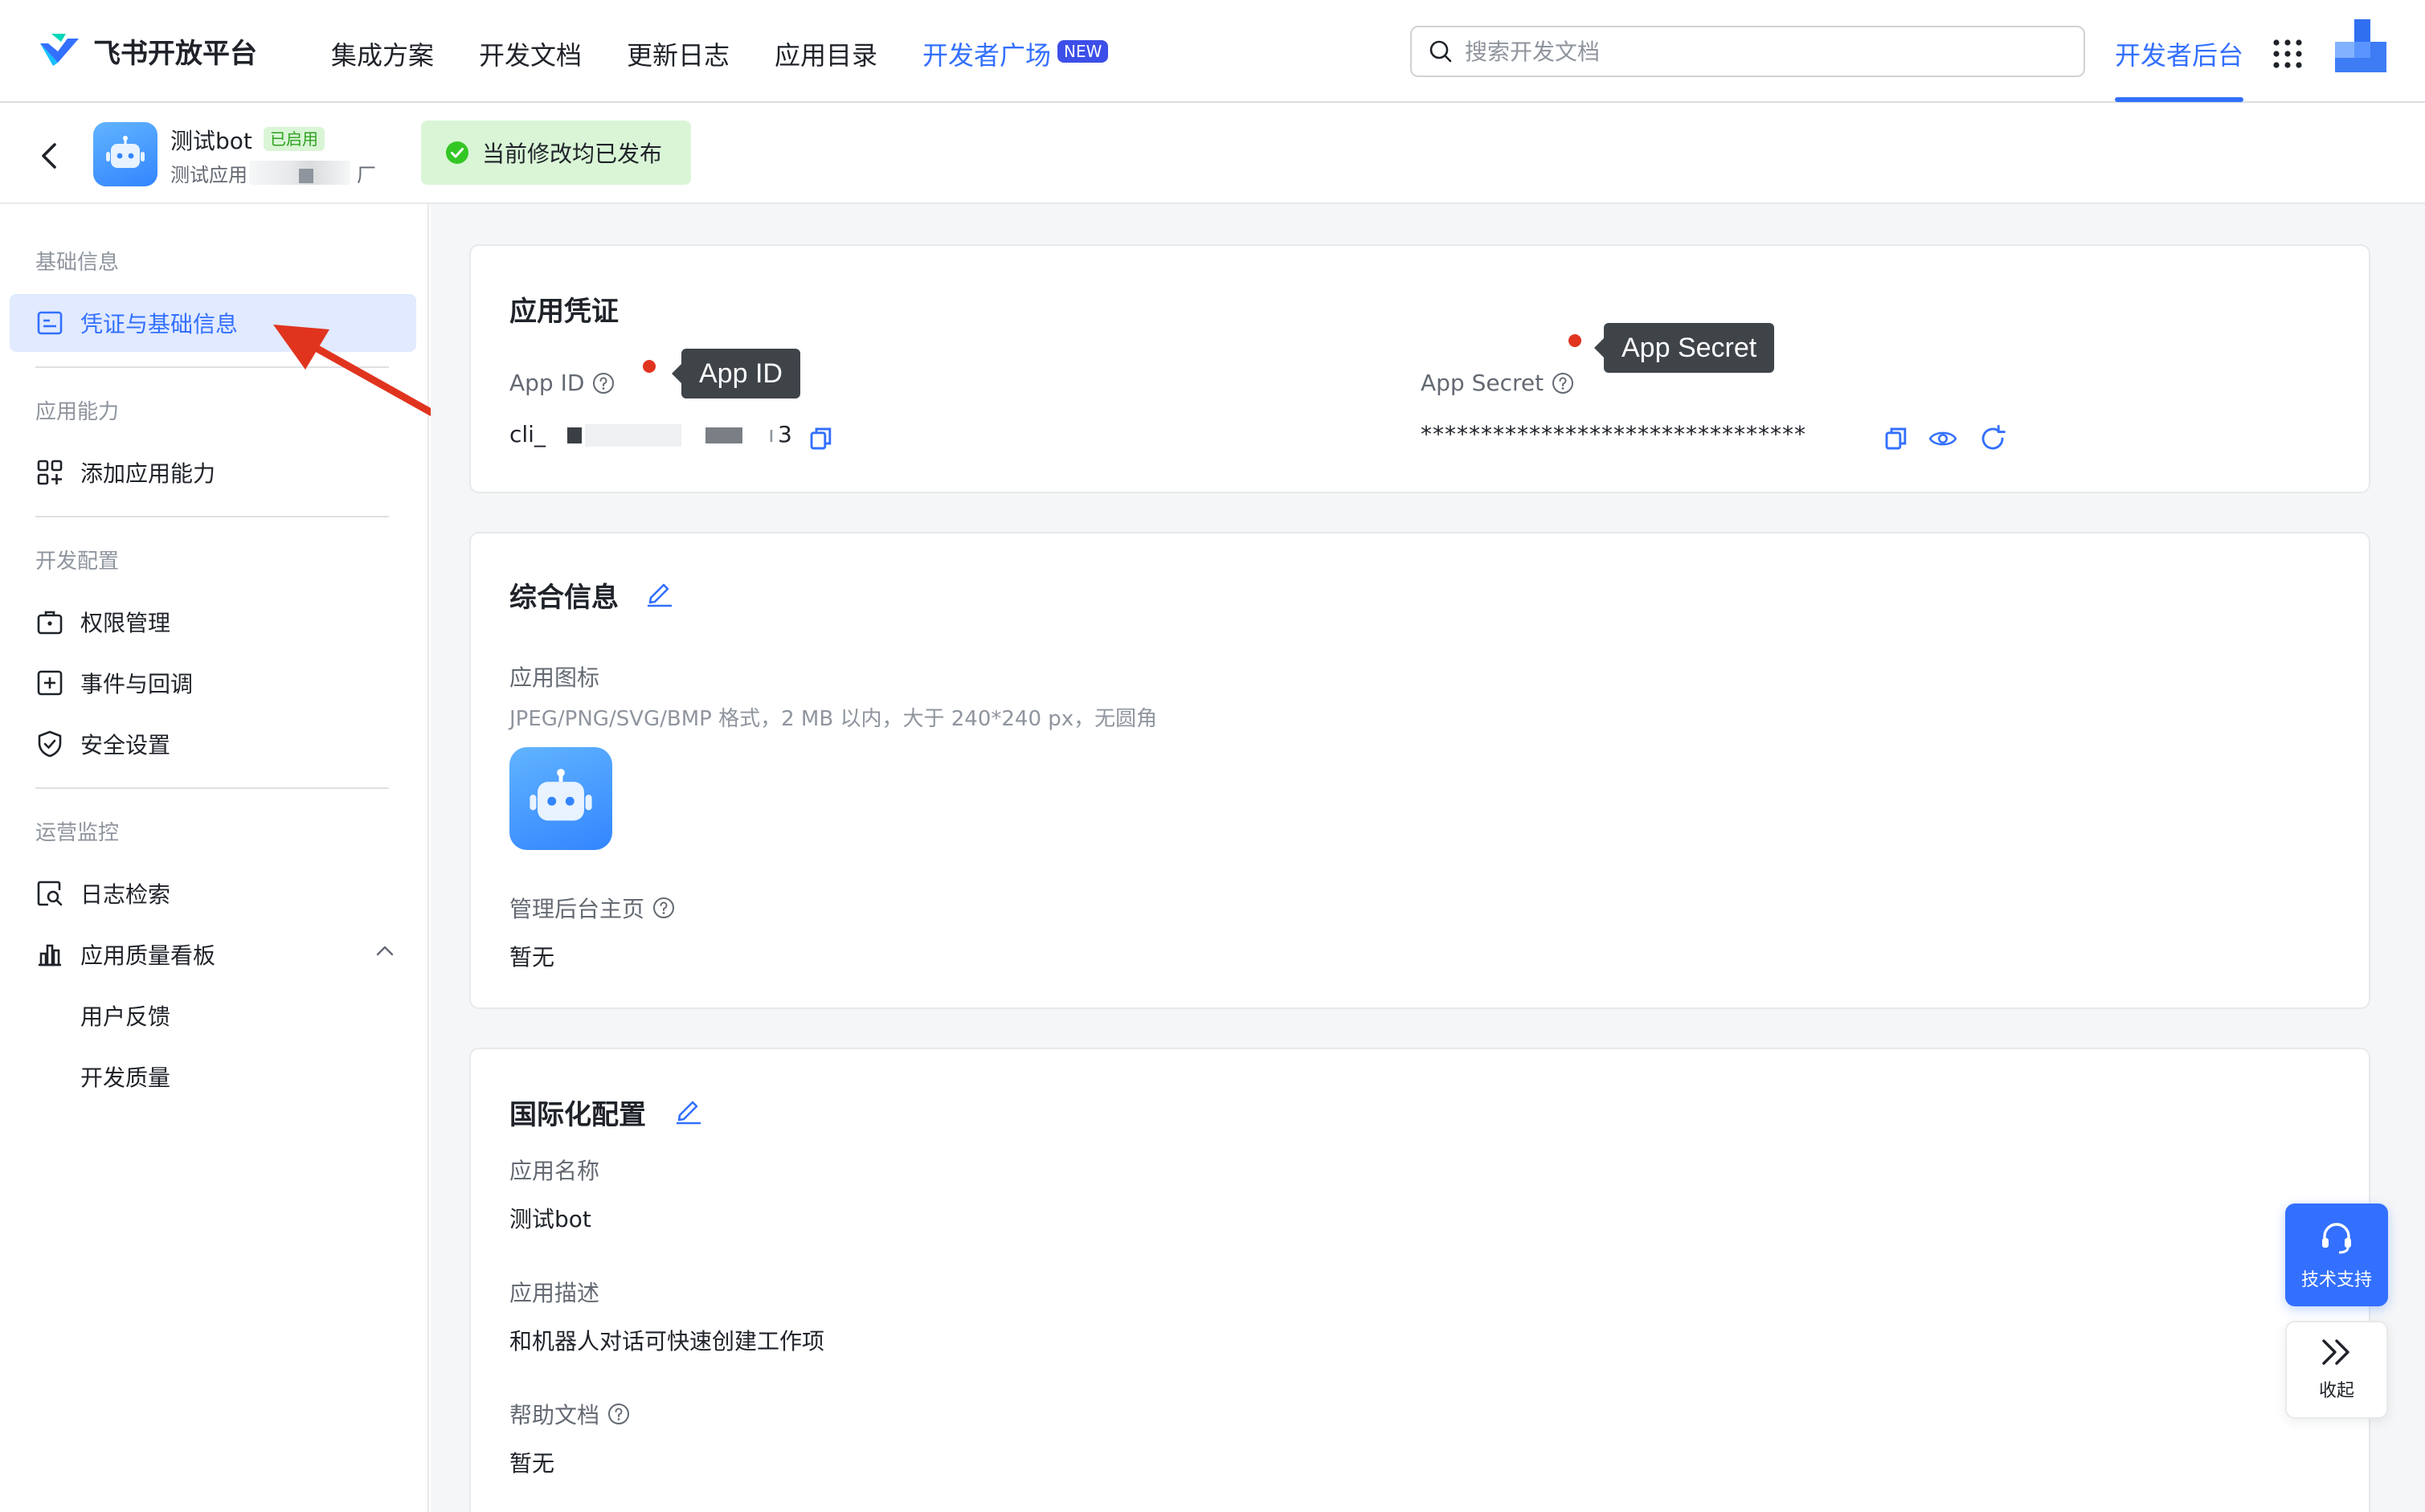 The width and height of the screenshot is (2425, 1512). What do you see at coordinates (148, 473) in the screenshot?
I see `sidebar-item-label: 添加应用能力` at bounding box center [148, 473].